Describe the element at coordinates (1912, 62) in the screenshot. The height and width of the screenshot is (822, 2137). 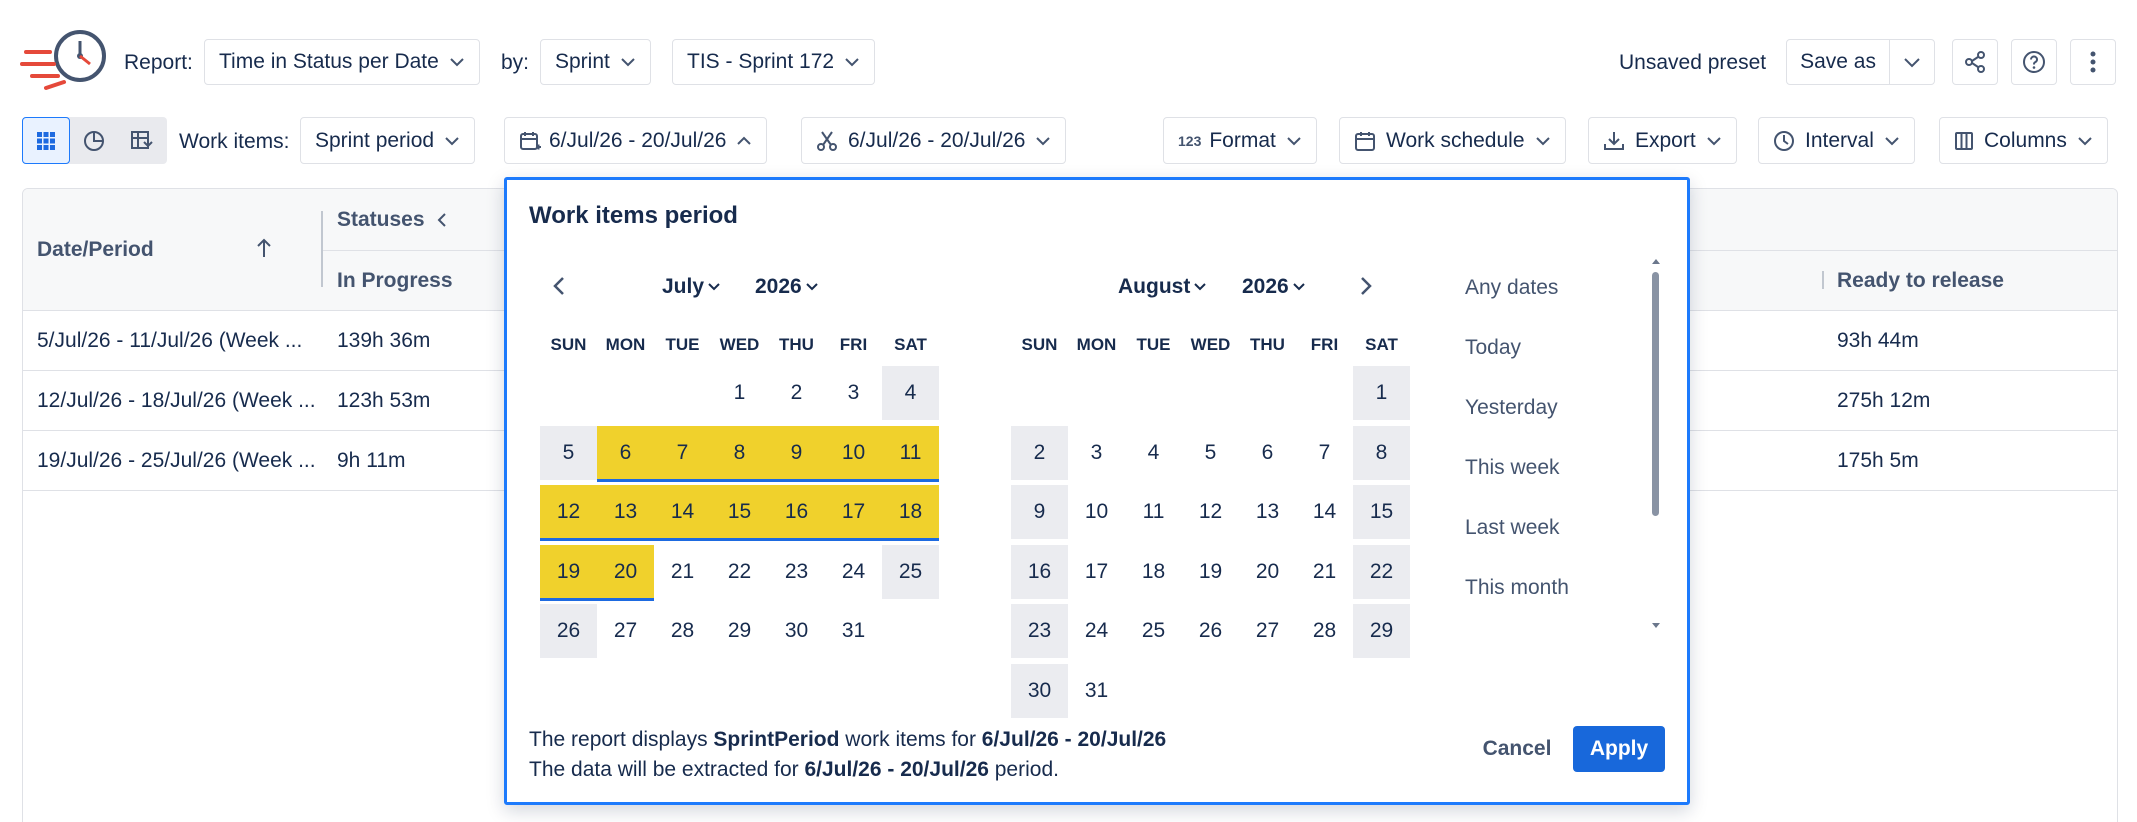
I see `save-as-dropdown-button` at that location.